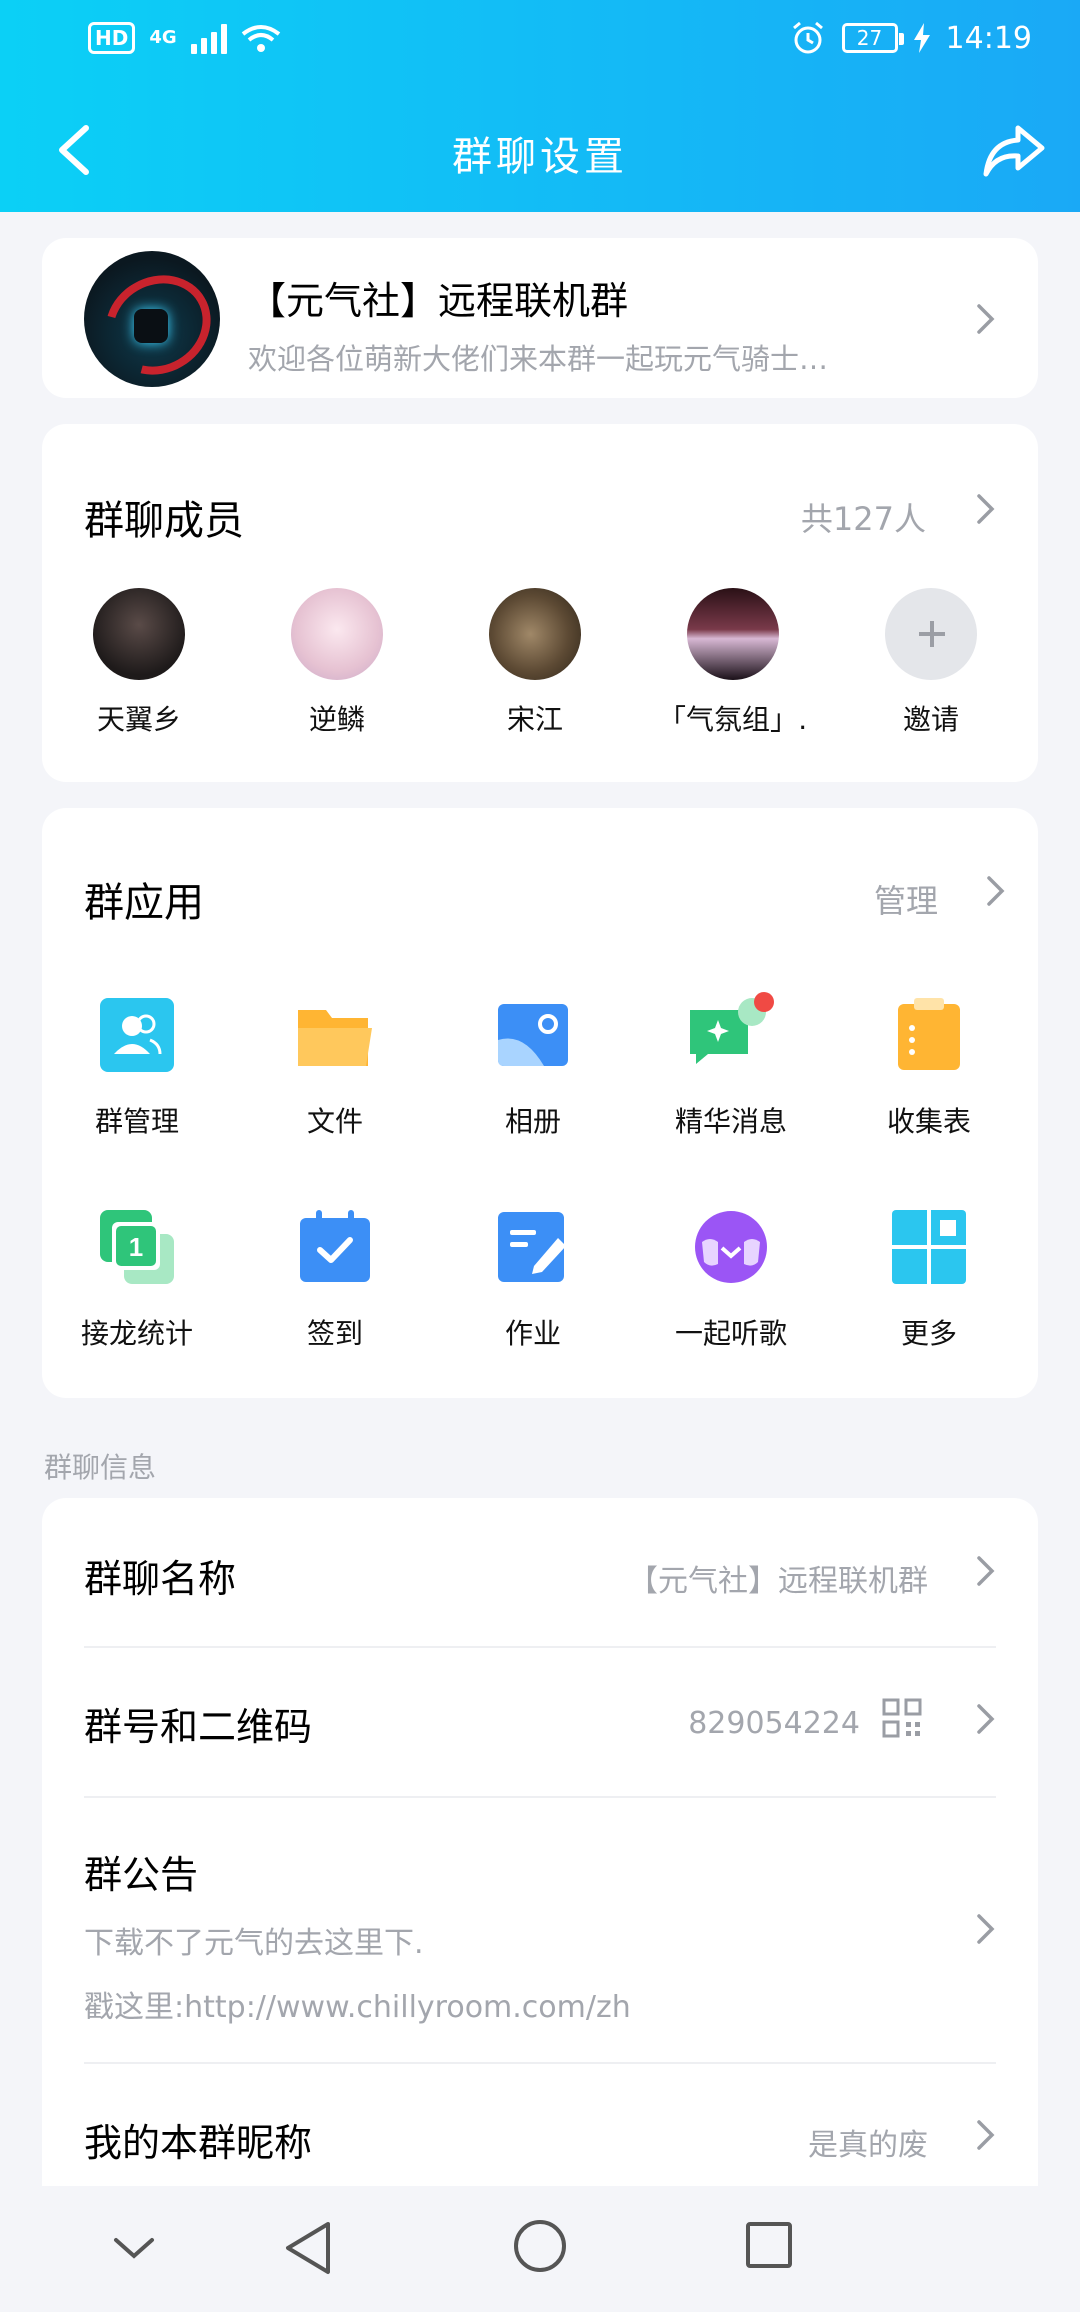 Image resolution: width=1080 pixels, height=2312 pixels. I want to click on app-listen-together: 一起听歌, so click(731, 1280).